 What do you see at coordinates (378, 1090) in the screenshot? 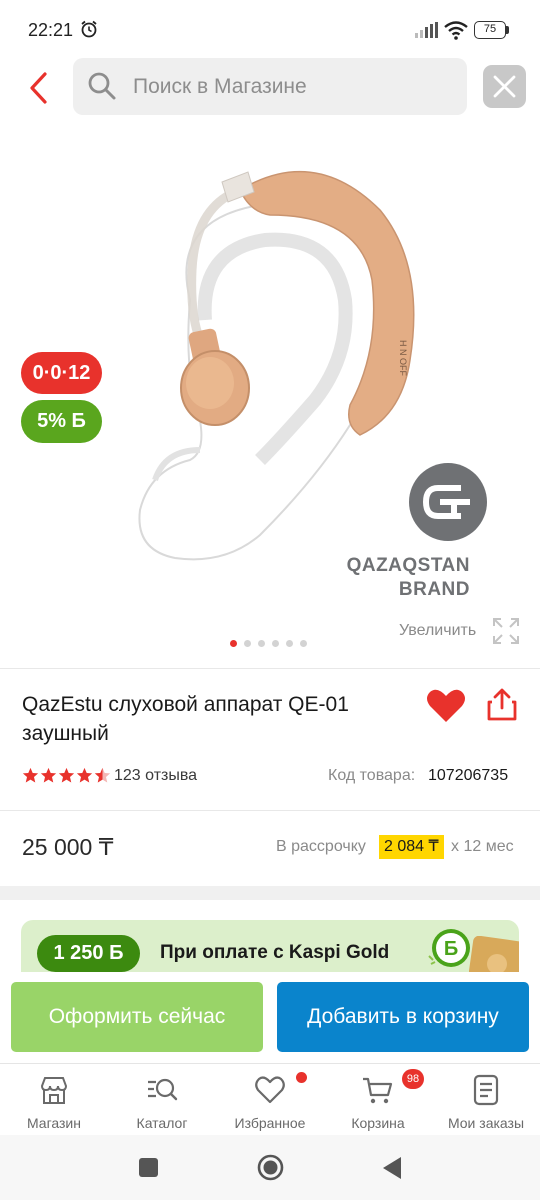
I see `cart-icon` at bounding box center [378, 1090].